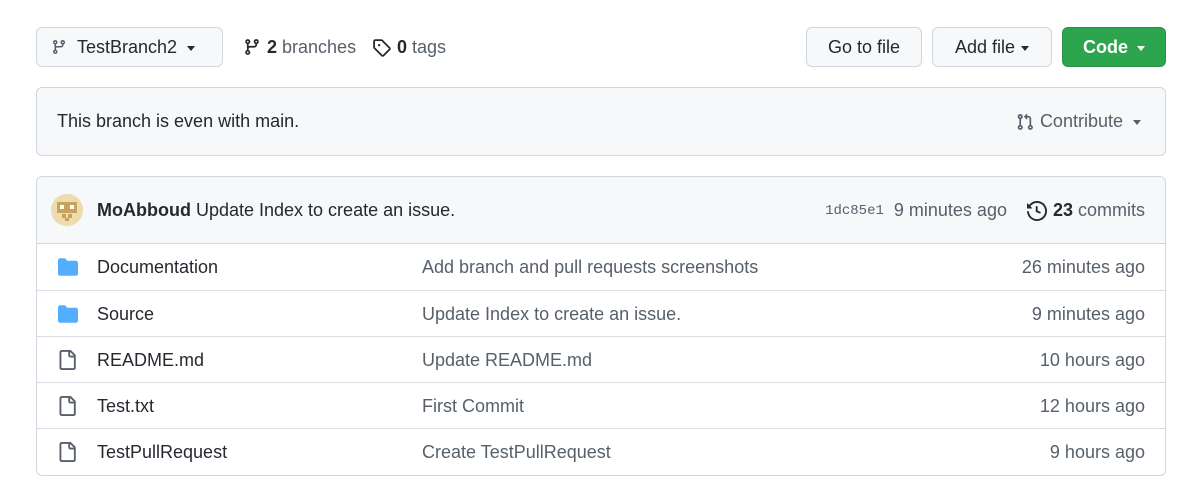  What do you see at coordinates (1092, 359) in the screenshot?
I see `file-age: 10 hours ago` at bounding box center [1092, 359].